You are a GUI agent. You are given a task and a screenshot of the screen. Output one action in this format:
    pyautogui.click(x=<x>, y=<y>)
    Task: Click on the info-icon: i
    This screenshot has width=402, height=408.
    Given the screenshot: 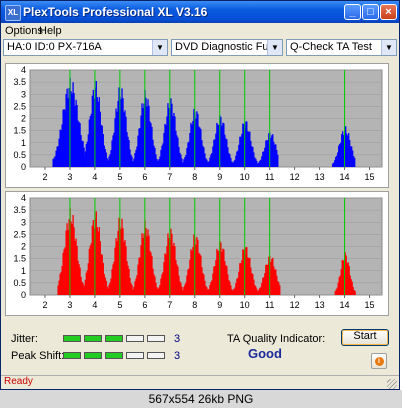 What is the action you would take?
    pyautogui.click(x=379, y=361)
    